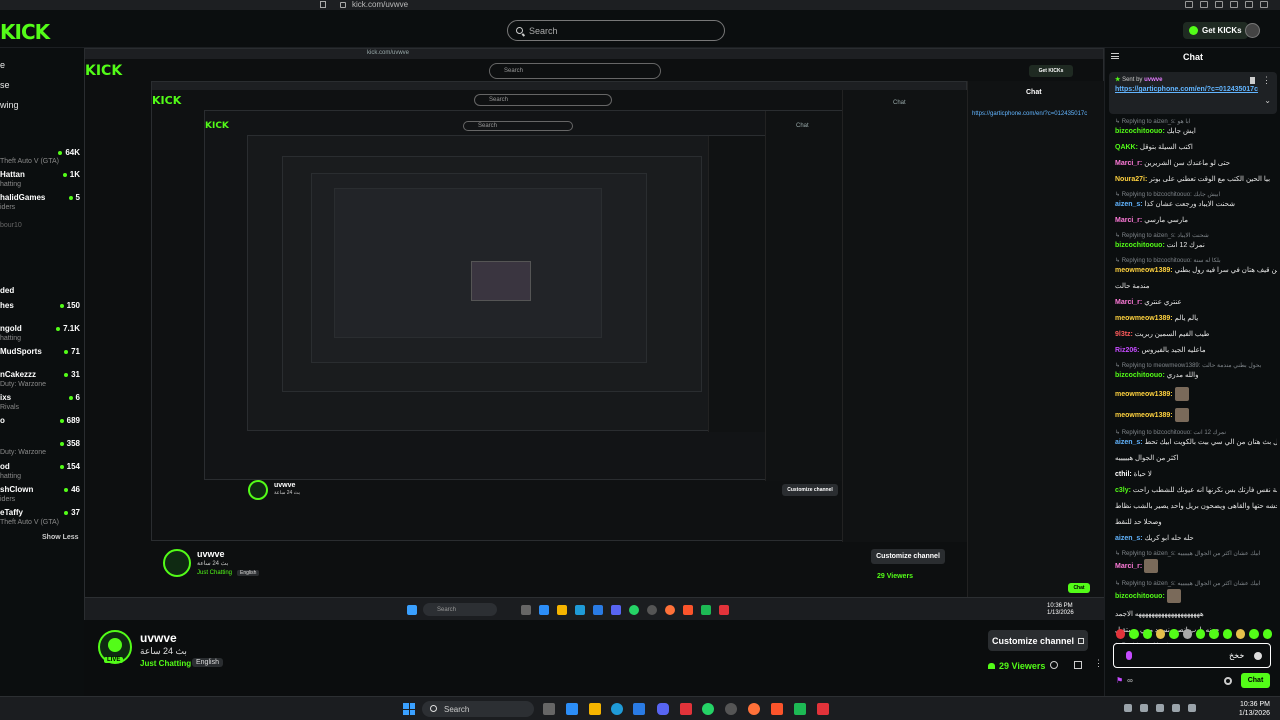 Image resolution: width=1280 pixels, height=720 pixels. Describe the element at coordinates (572, 709) in the screenshot. I see `store-icon` at that location.